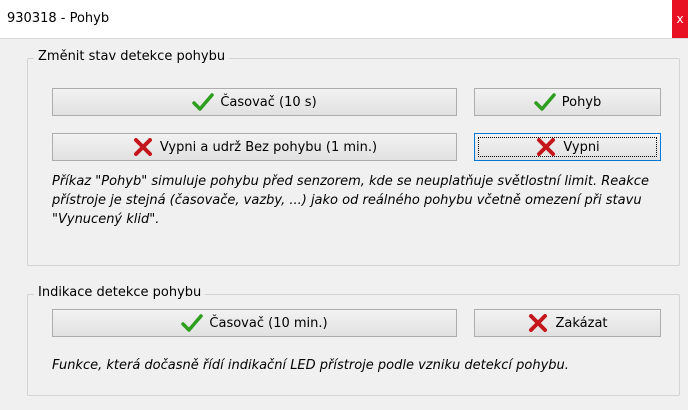 The width and height of the screenshot is (688, 410). Describe the element at coordinates (132, 56) in the screenshot. I see `motion-state-group-title: Změnit stav detekce pohybu` at that location.